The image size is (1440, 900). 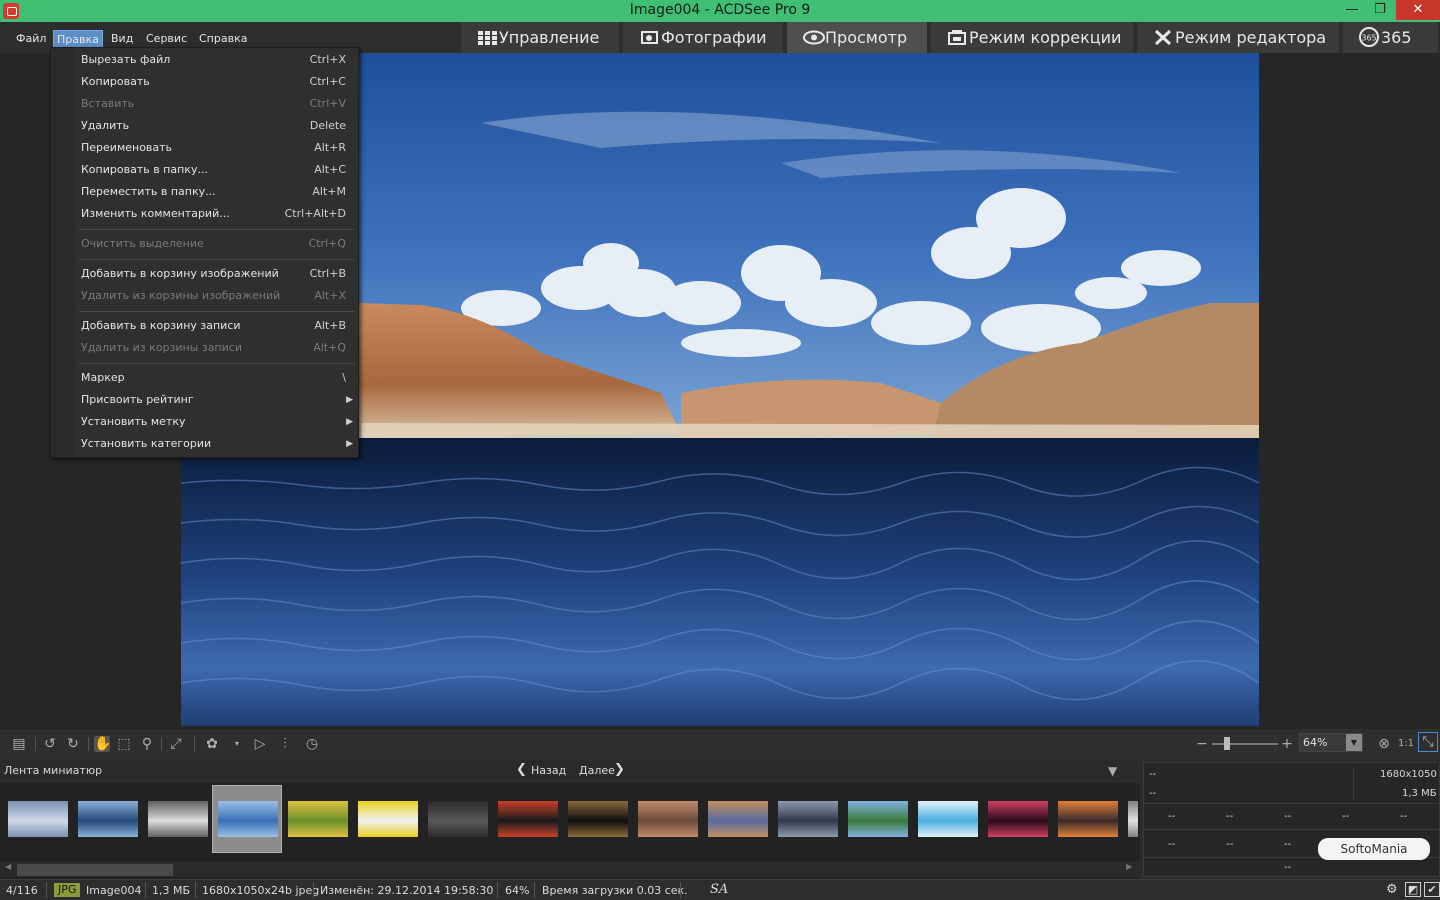 What do you see at coordinates (1292, 803) in the screenshot?
I see `info-divider` at bounding box center [1292, 803].